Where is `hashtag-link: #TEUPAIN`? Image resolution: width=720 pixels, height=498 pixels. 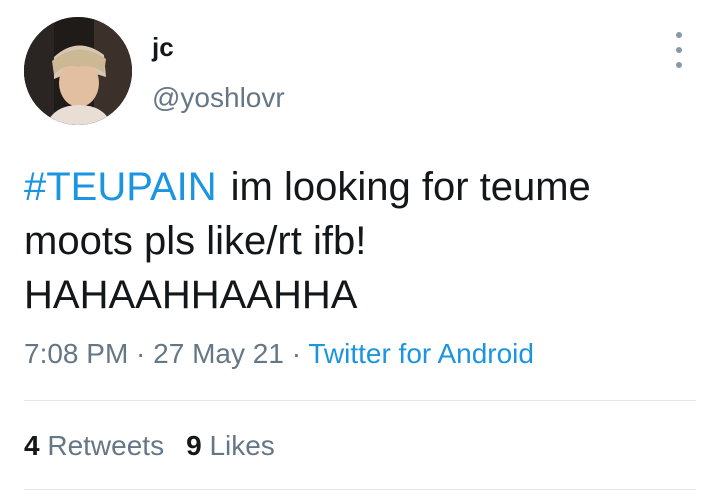 hashtag-link: #TEUPAIN is located at coordinates (120, 187).